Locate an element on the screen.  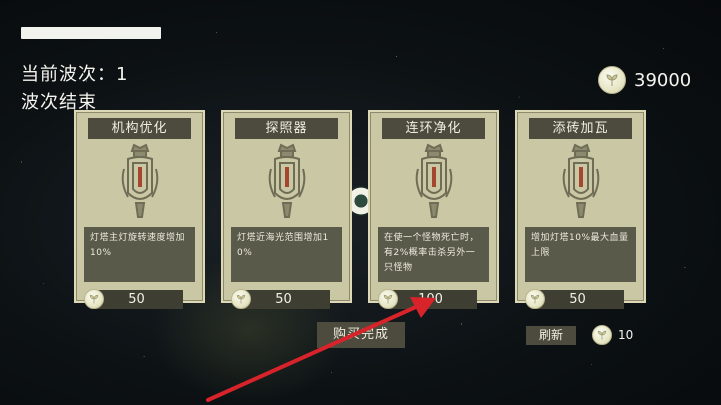
card-description: 在使一个怪物死亡时，有2%概率击杀另外一只怪物 is located at coordinates (433, 254).